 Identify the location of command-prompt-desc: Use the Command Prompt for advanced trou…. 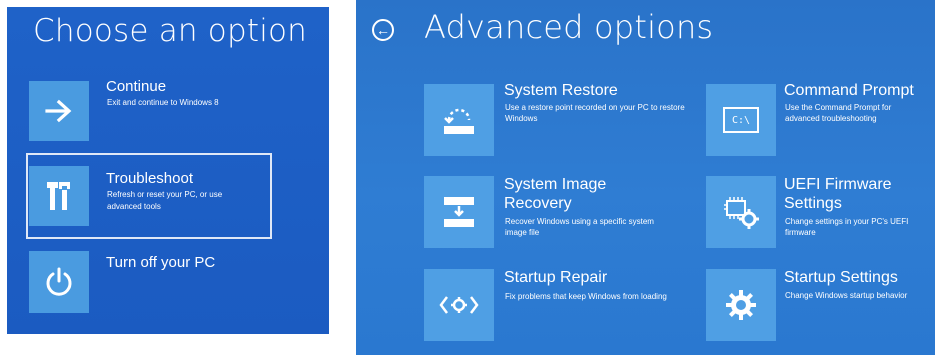
(838, 113).